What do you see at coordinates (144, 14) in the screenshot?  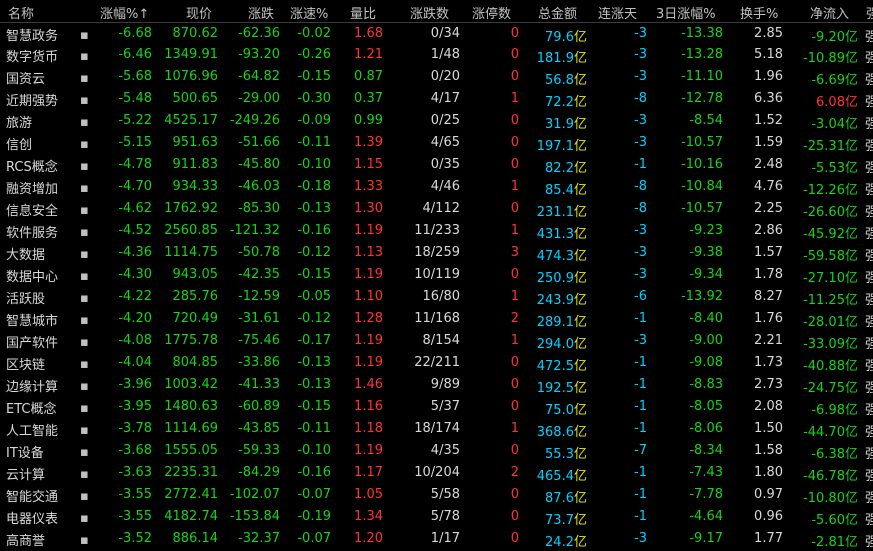 I see `sort-arrow-icon: ↑` at bounding box center [144, 14].